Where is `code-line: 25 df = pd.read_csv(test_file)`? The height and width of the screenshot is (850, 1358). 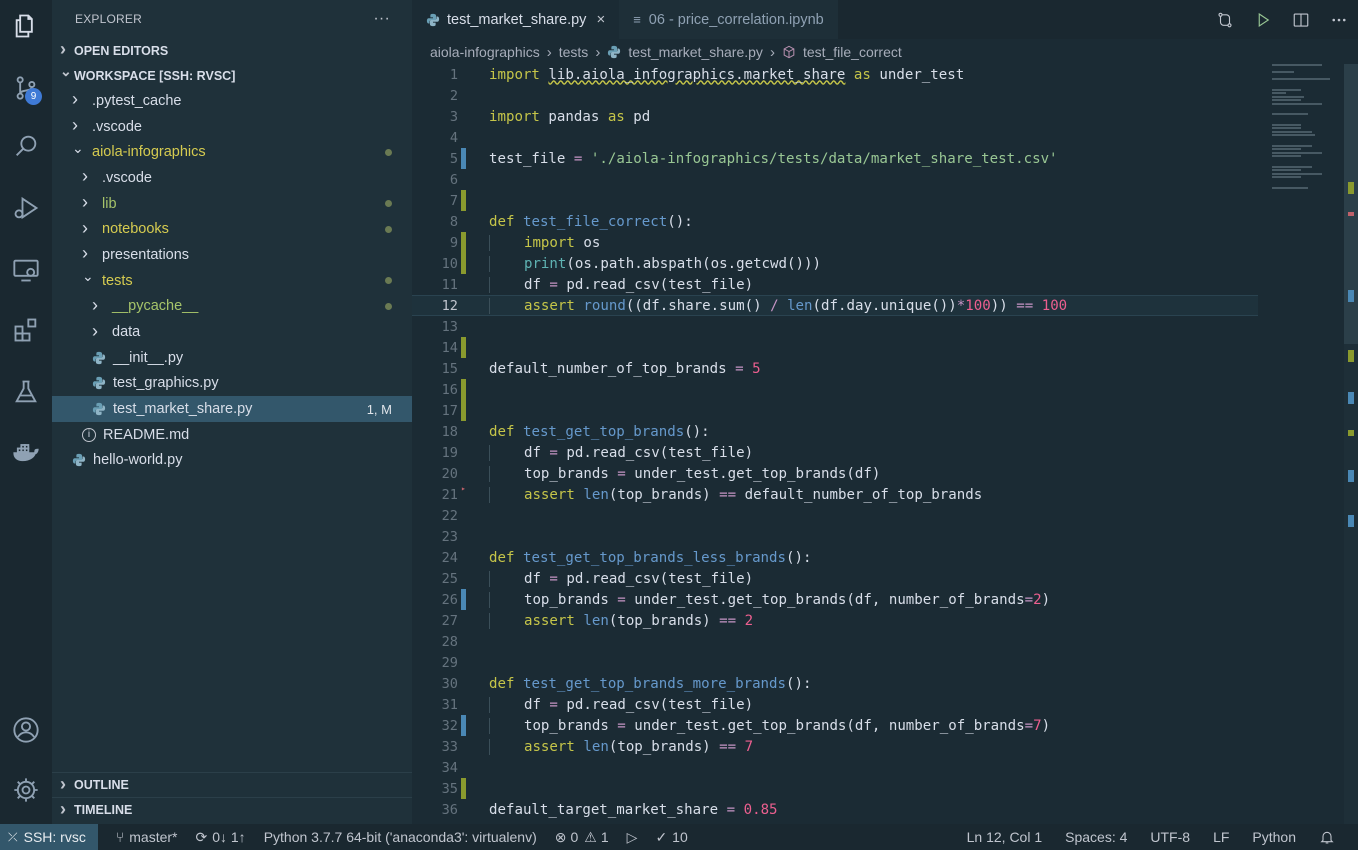
code-line: 25 df = pd.read_csv(test_file) is located at coordinates (885, 578).